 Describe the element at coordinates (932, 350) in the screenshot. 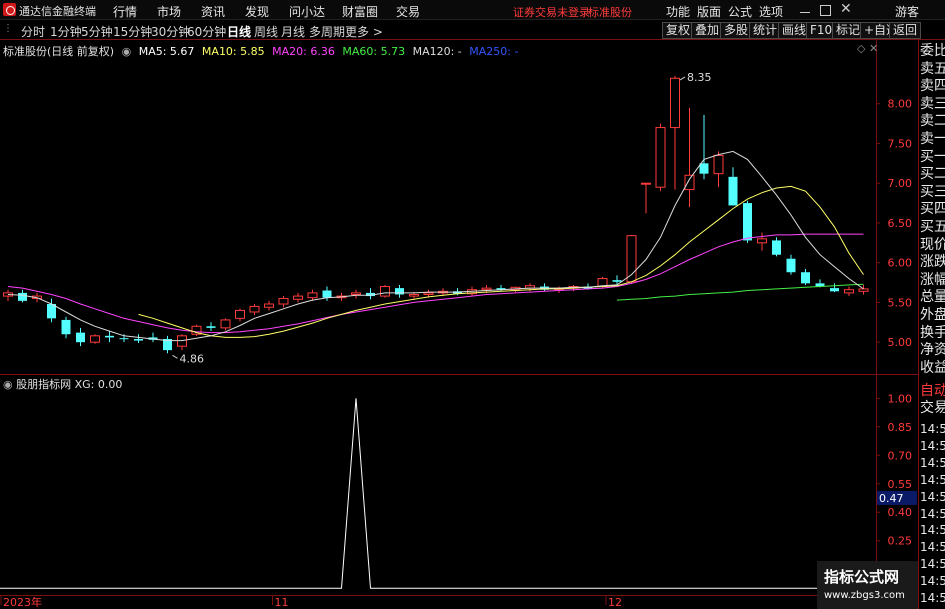

I see `side-field-label: 净资` at that location.